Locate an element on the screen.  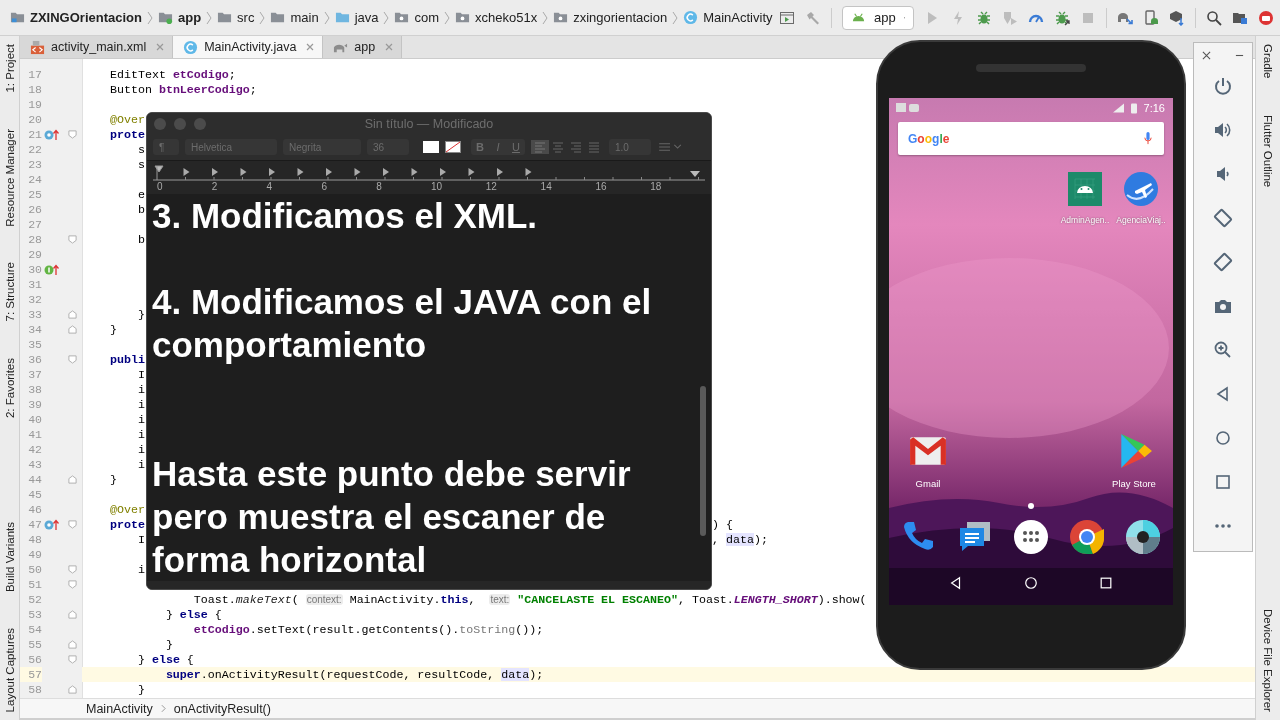
camera-icon is located at coordinates (1143, 537).